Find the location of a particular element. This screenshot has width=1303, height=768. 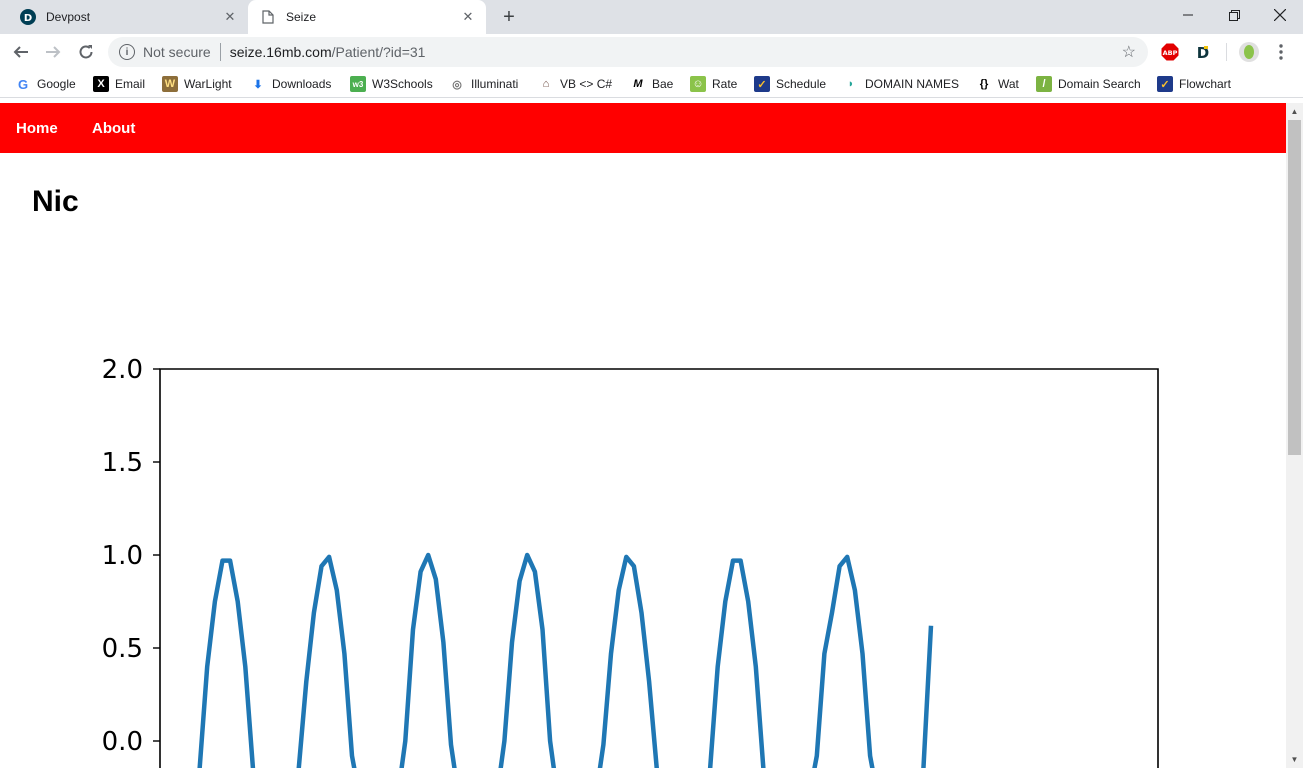

bookmark-label: Wat is located at coordinates (1008, 84).